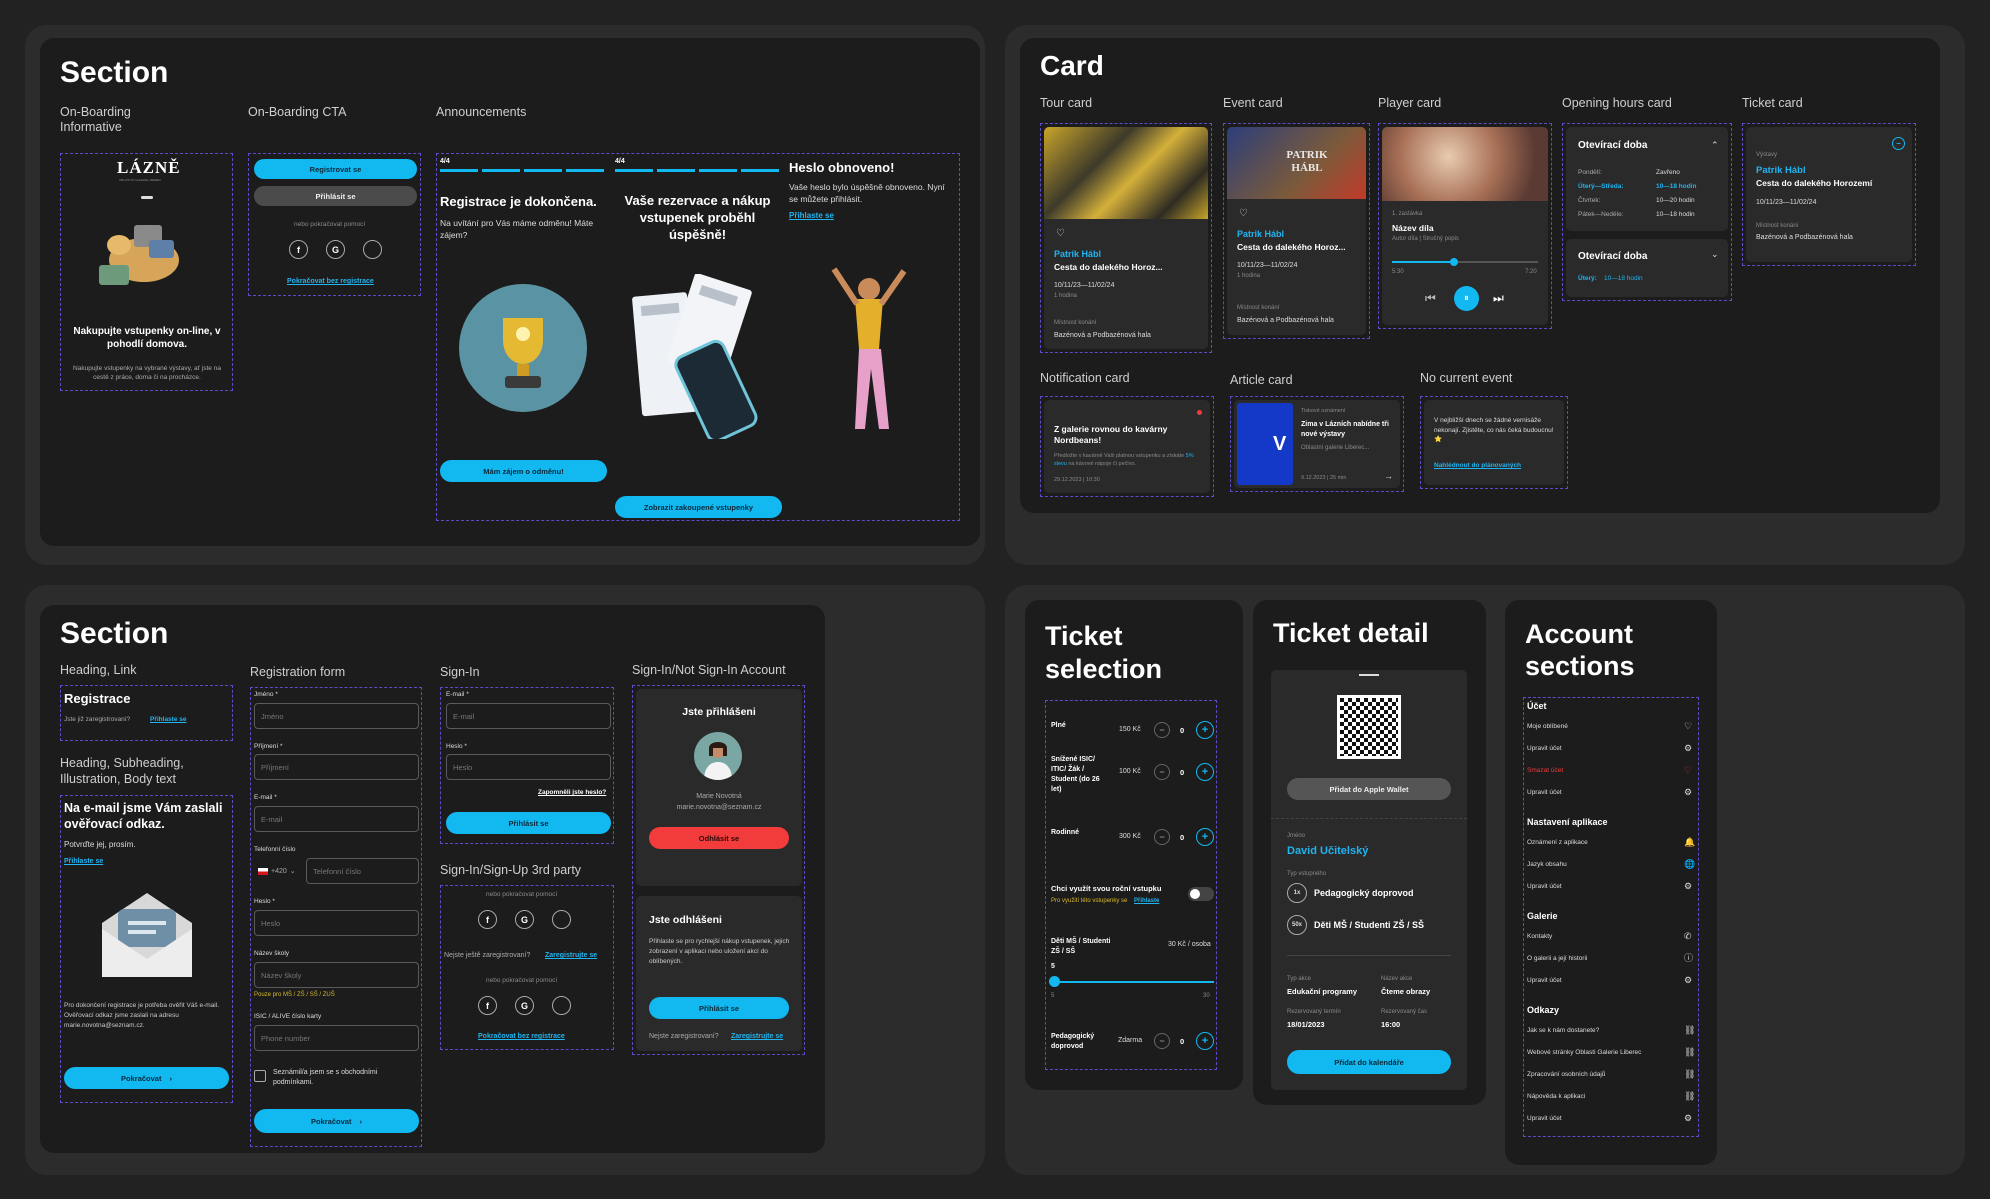 This screenshot has height=1199, width=1990. Describe the element at coordinates (335, 196) in the screenshot. I see `login-button: Přihlásit se` at that location.